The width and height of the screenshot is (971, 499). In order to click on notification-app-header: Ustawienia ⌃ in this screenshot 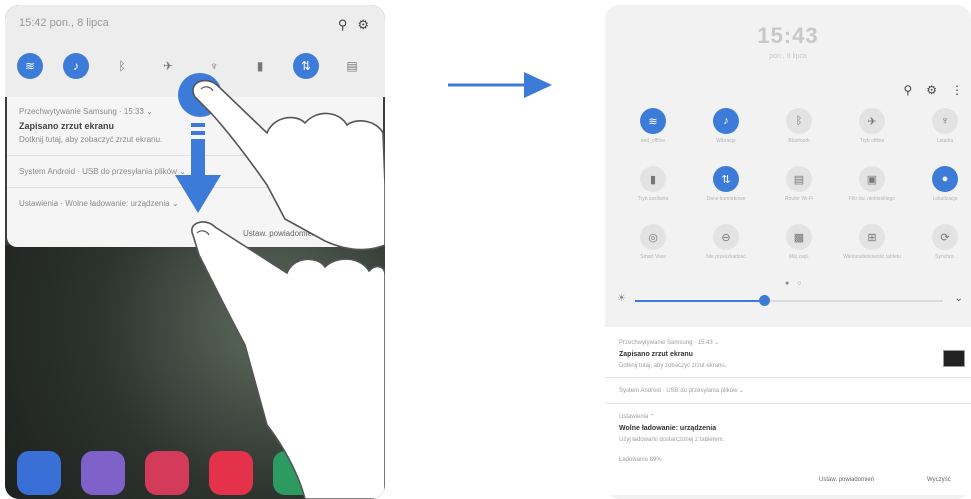, I will do `click(637, 417)`.